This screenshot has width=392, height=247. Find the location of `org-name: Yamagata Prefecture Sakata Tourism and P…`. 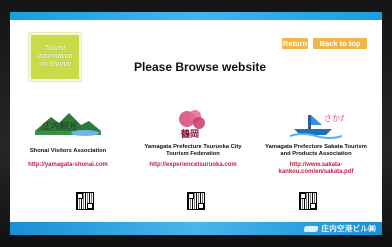

org-name: Yamagata Prefecture Sakata Tourism and P… is located at coordinates (316, 150).